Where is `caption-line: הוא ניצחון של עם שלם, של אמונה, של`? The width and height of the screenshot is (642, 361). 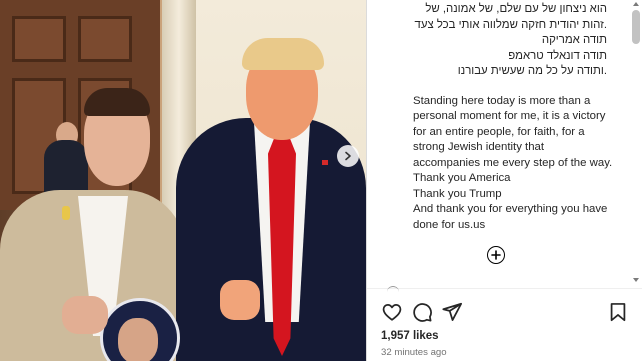 caption-line: הוא ניצחון של עם שלם, של אמונה, של is located at coordinates (516, 9).